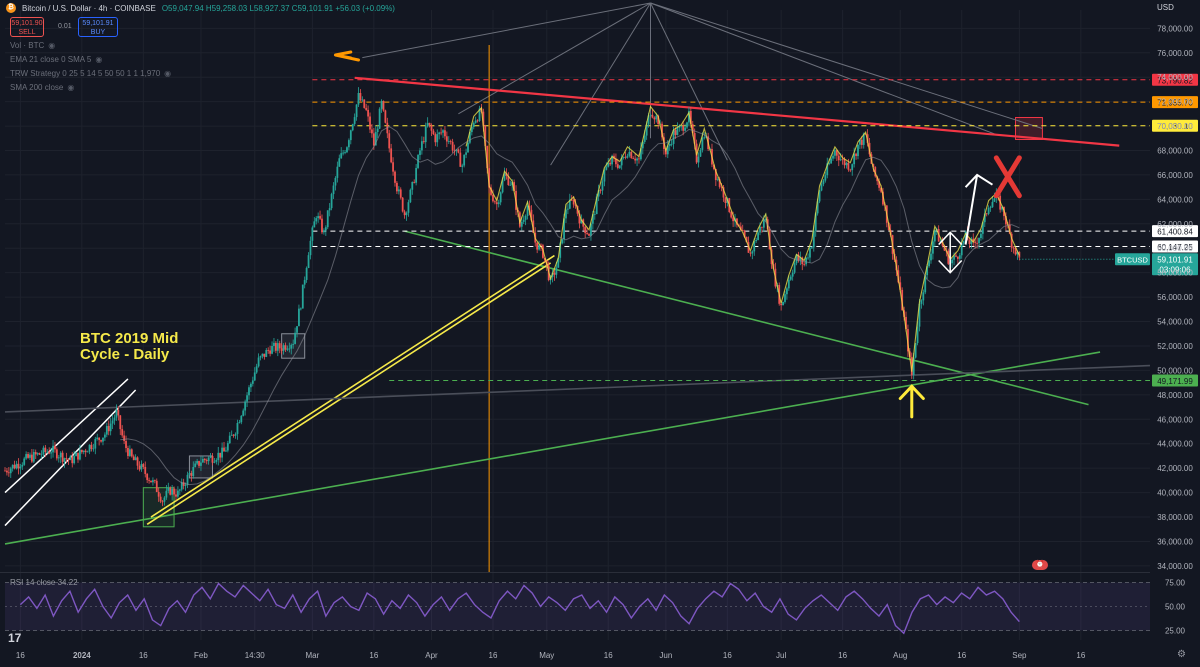  Describe the element at coordinates (1175, 151) in the screenshot. I see `price-tick-label: 68,000.00` at that location.